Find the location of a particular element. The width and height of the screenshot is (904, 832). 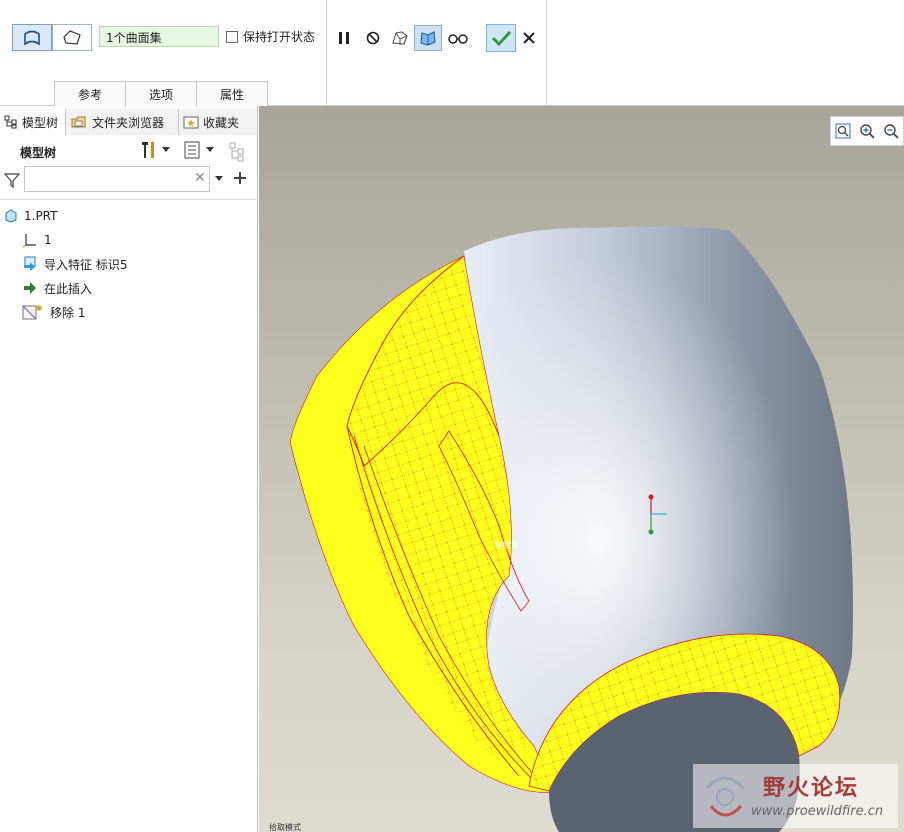

show-dropdown is located at coordinates (199, 150).